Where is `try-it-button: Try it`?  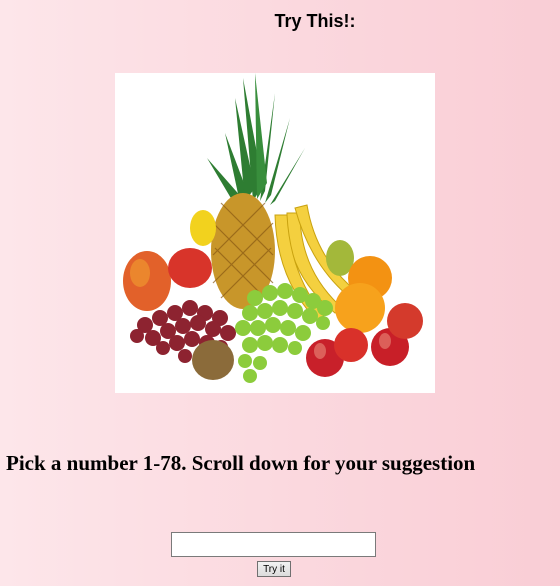 try-it-button: Try it is located at coordinates (274, 569).